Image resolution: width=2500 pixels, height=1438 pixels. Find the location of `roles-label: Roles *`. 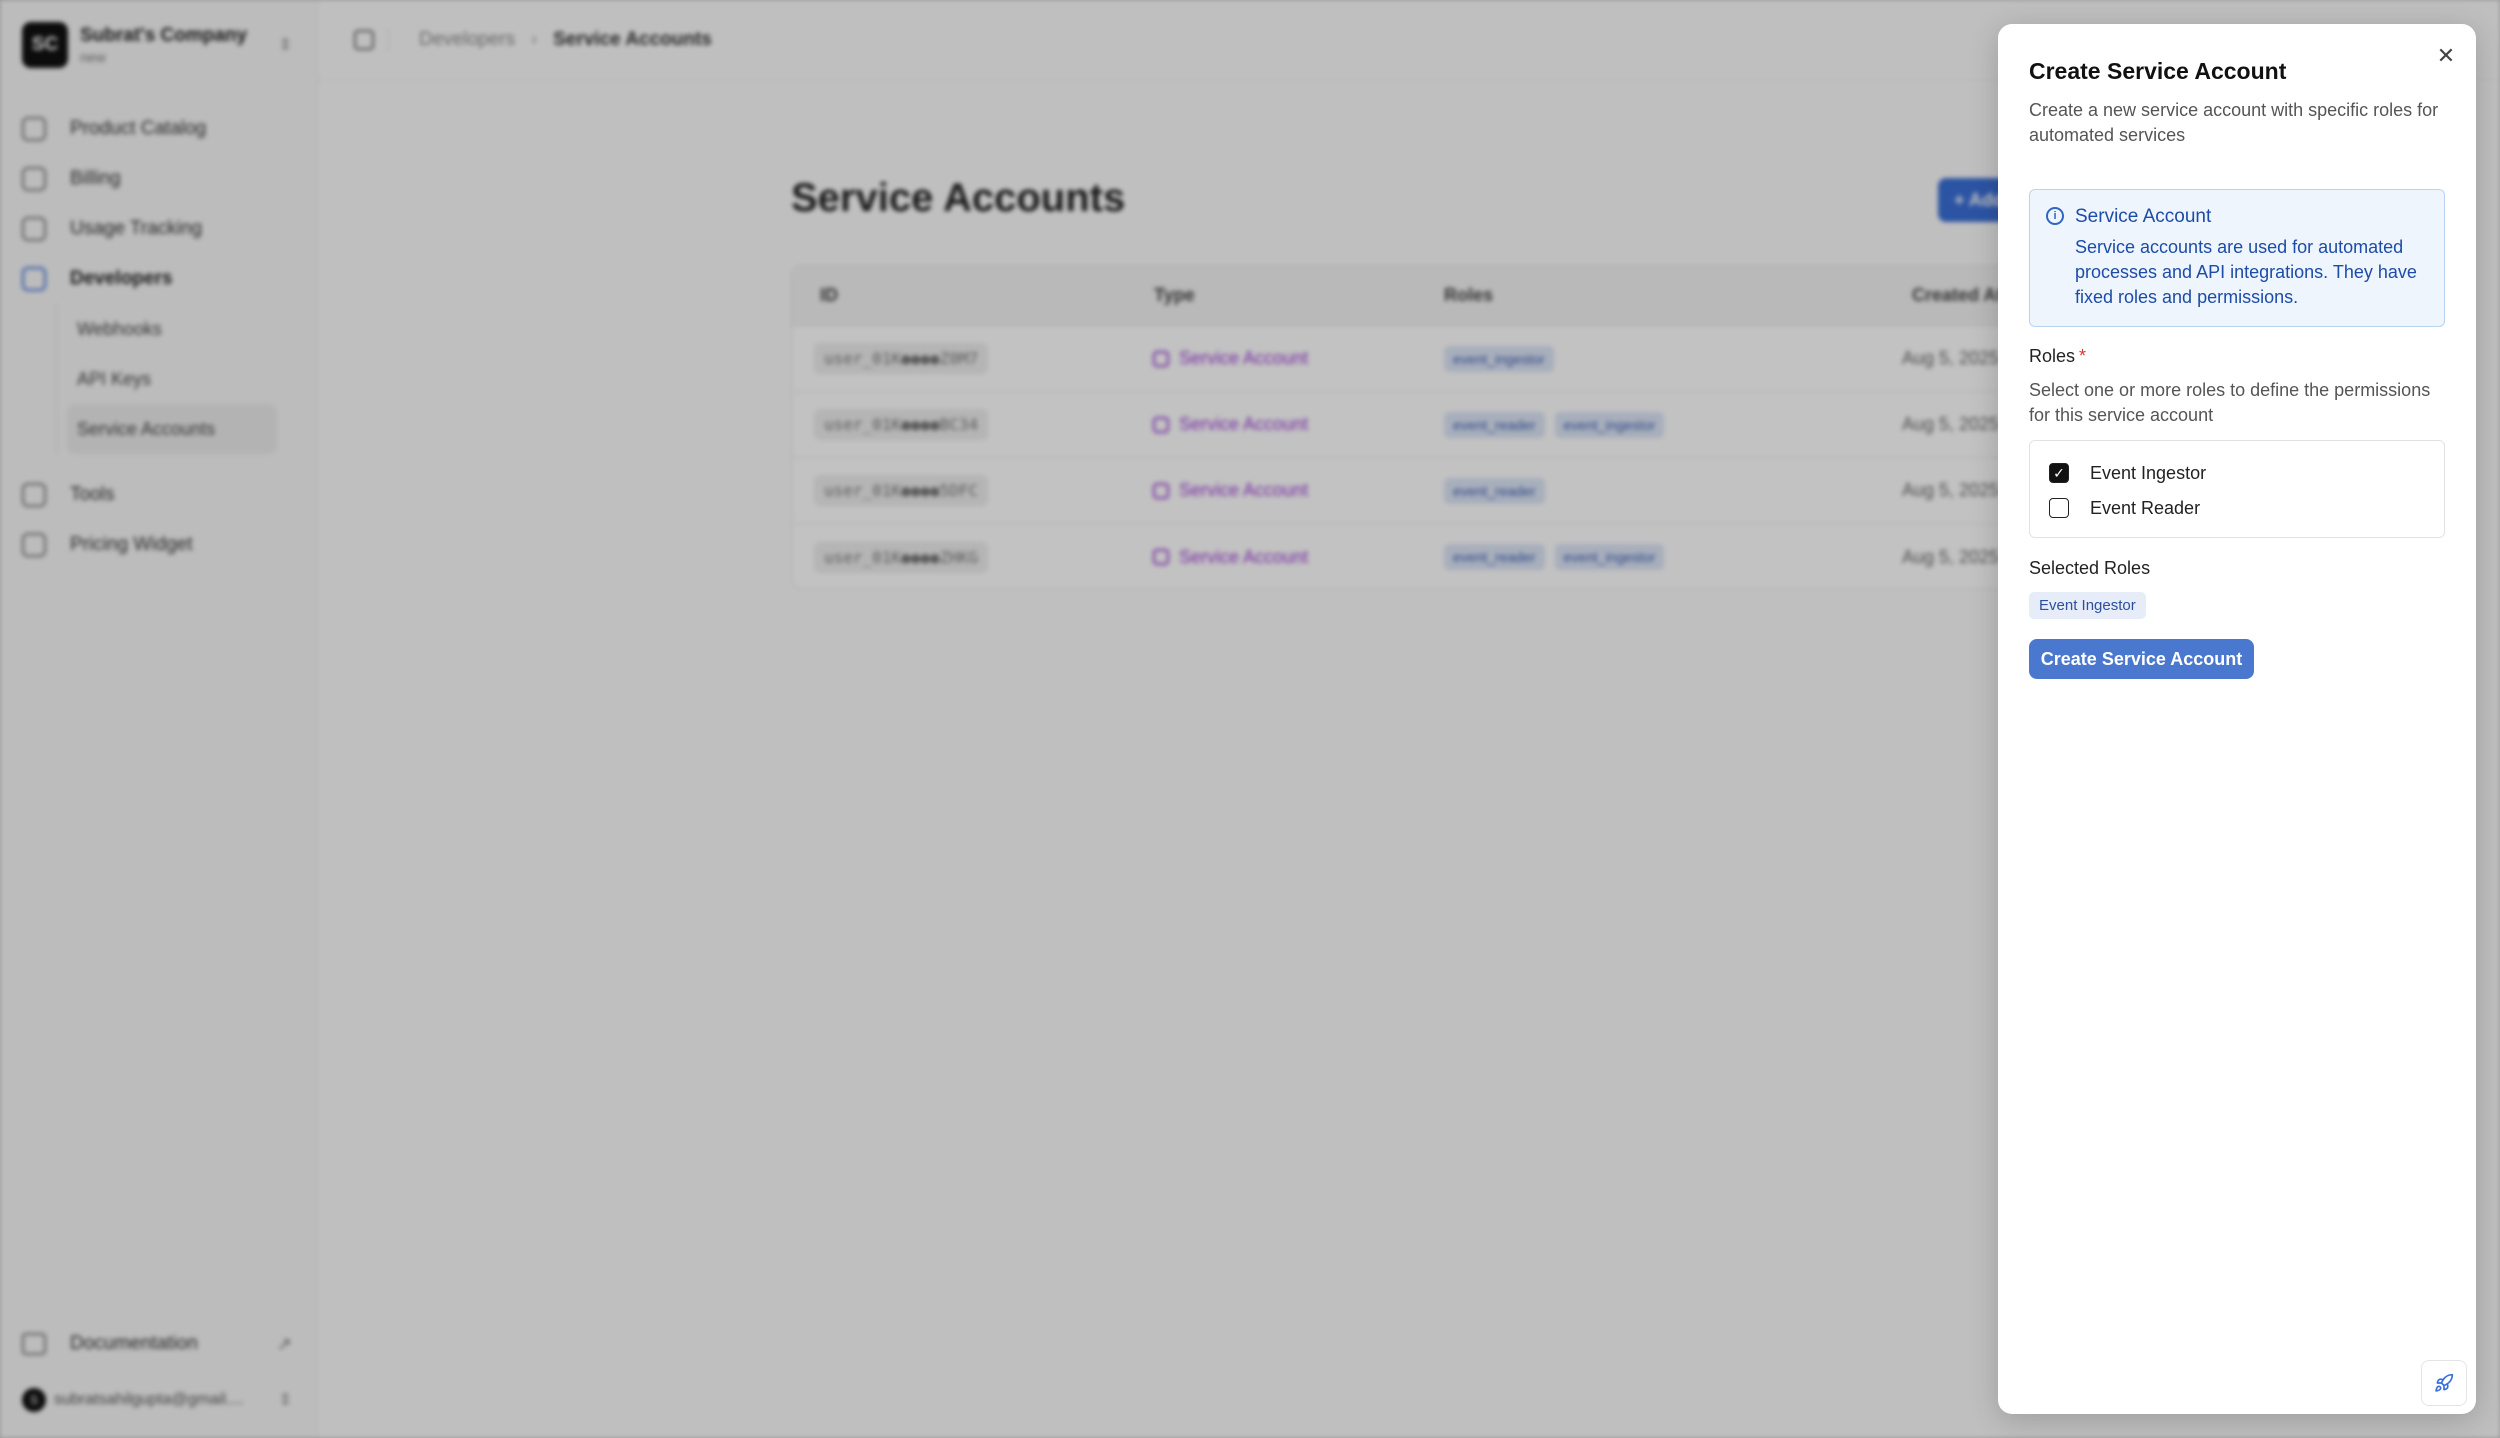

roles-label: Roles * is located at coordinates (2057, 356).